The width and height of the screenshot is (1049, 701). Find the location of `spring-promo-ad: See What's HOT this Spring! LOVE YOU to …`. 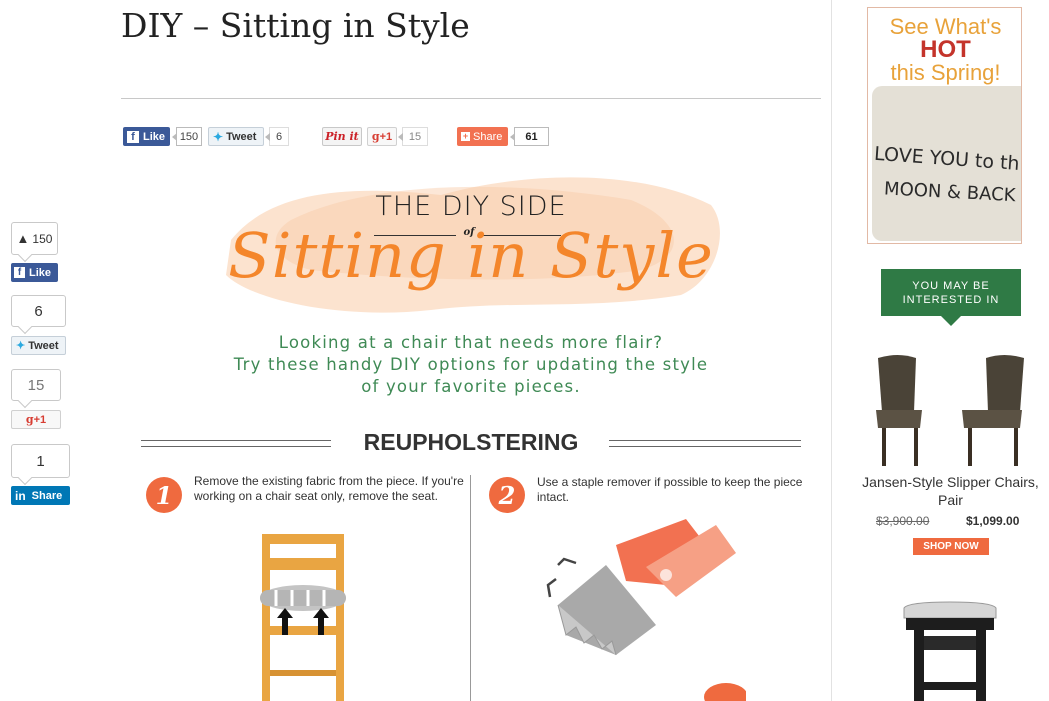

spring-promo-ad: See What's HOT this Spring! LOVE YOU to … is located at coordinates (944, 125).